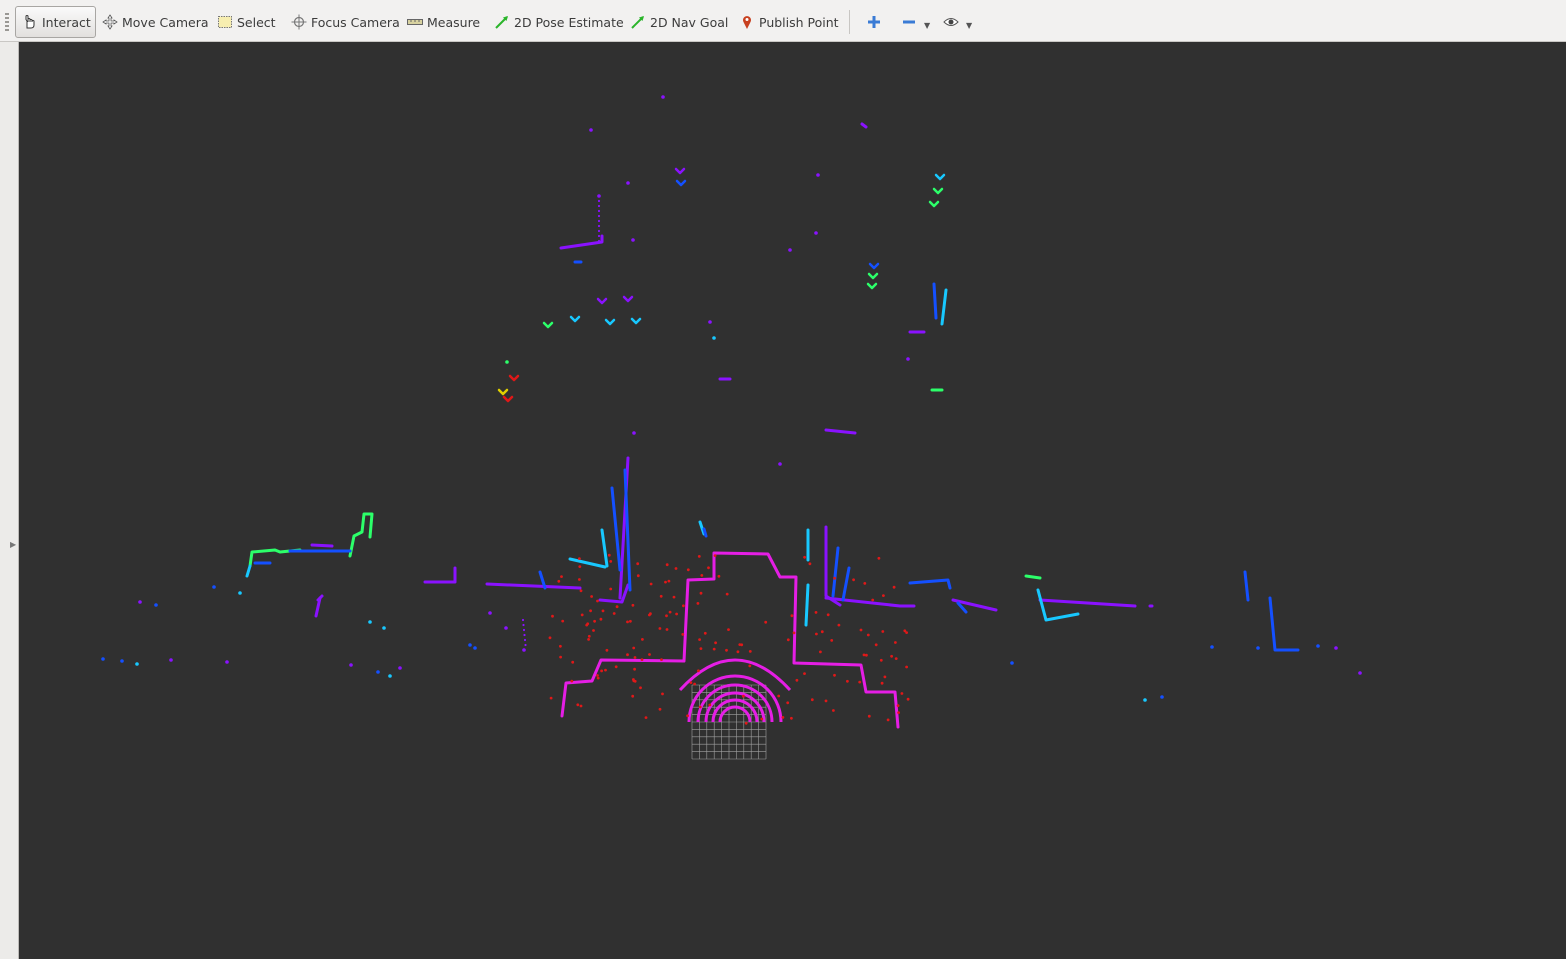 The height and width of the screenshot is (959, 1566). I want to click on eye-icon, so click(951, 22).